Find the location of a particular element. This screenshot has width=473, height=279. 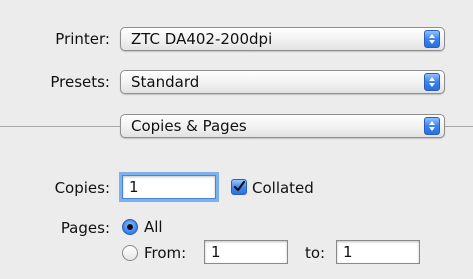

separator-right is located at coordinates (459, 126).